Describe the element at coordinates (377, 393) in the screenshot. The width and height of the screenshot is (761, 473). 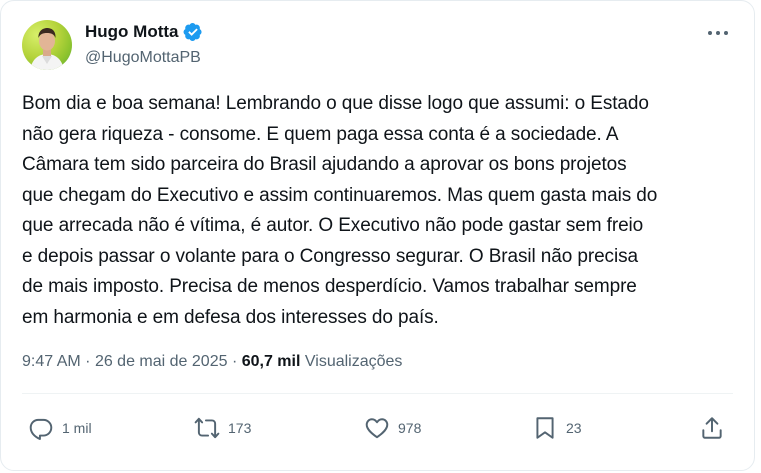
I see `divider` at that location.